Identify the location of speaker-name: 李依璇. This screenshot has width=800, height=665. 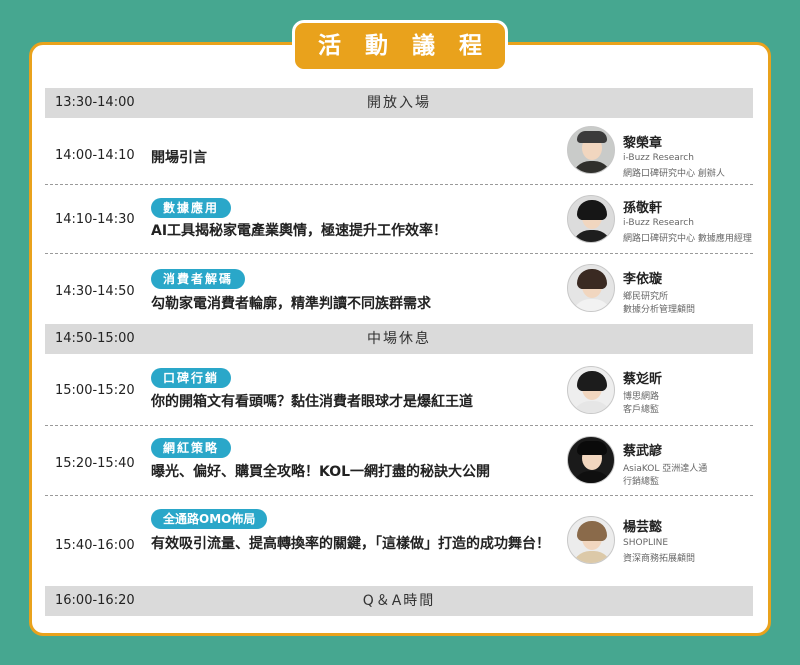
(643, 279).